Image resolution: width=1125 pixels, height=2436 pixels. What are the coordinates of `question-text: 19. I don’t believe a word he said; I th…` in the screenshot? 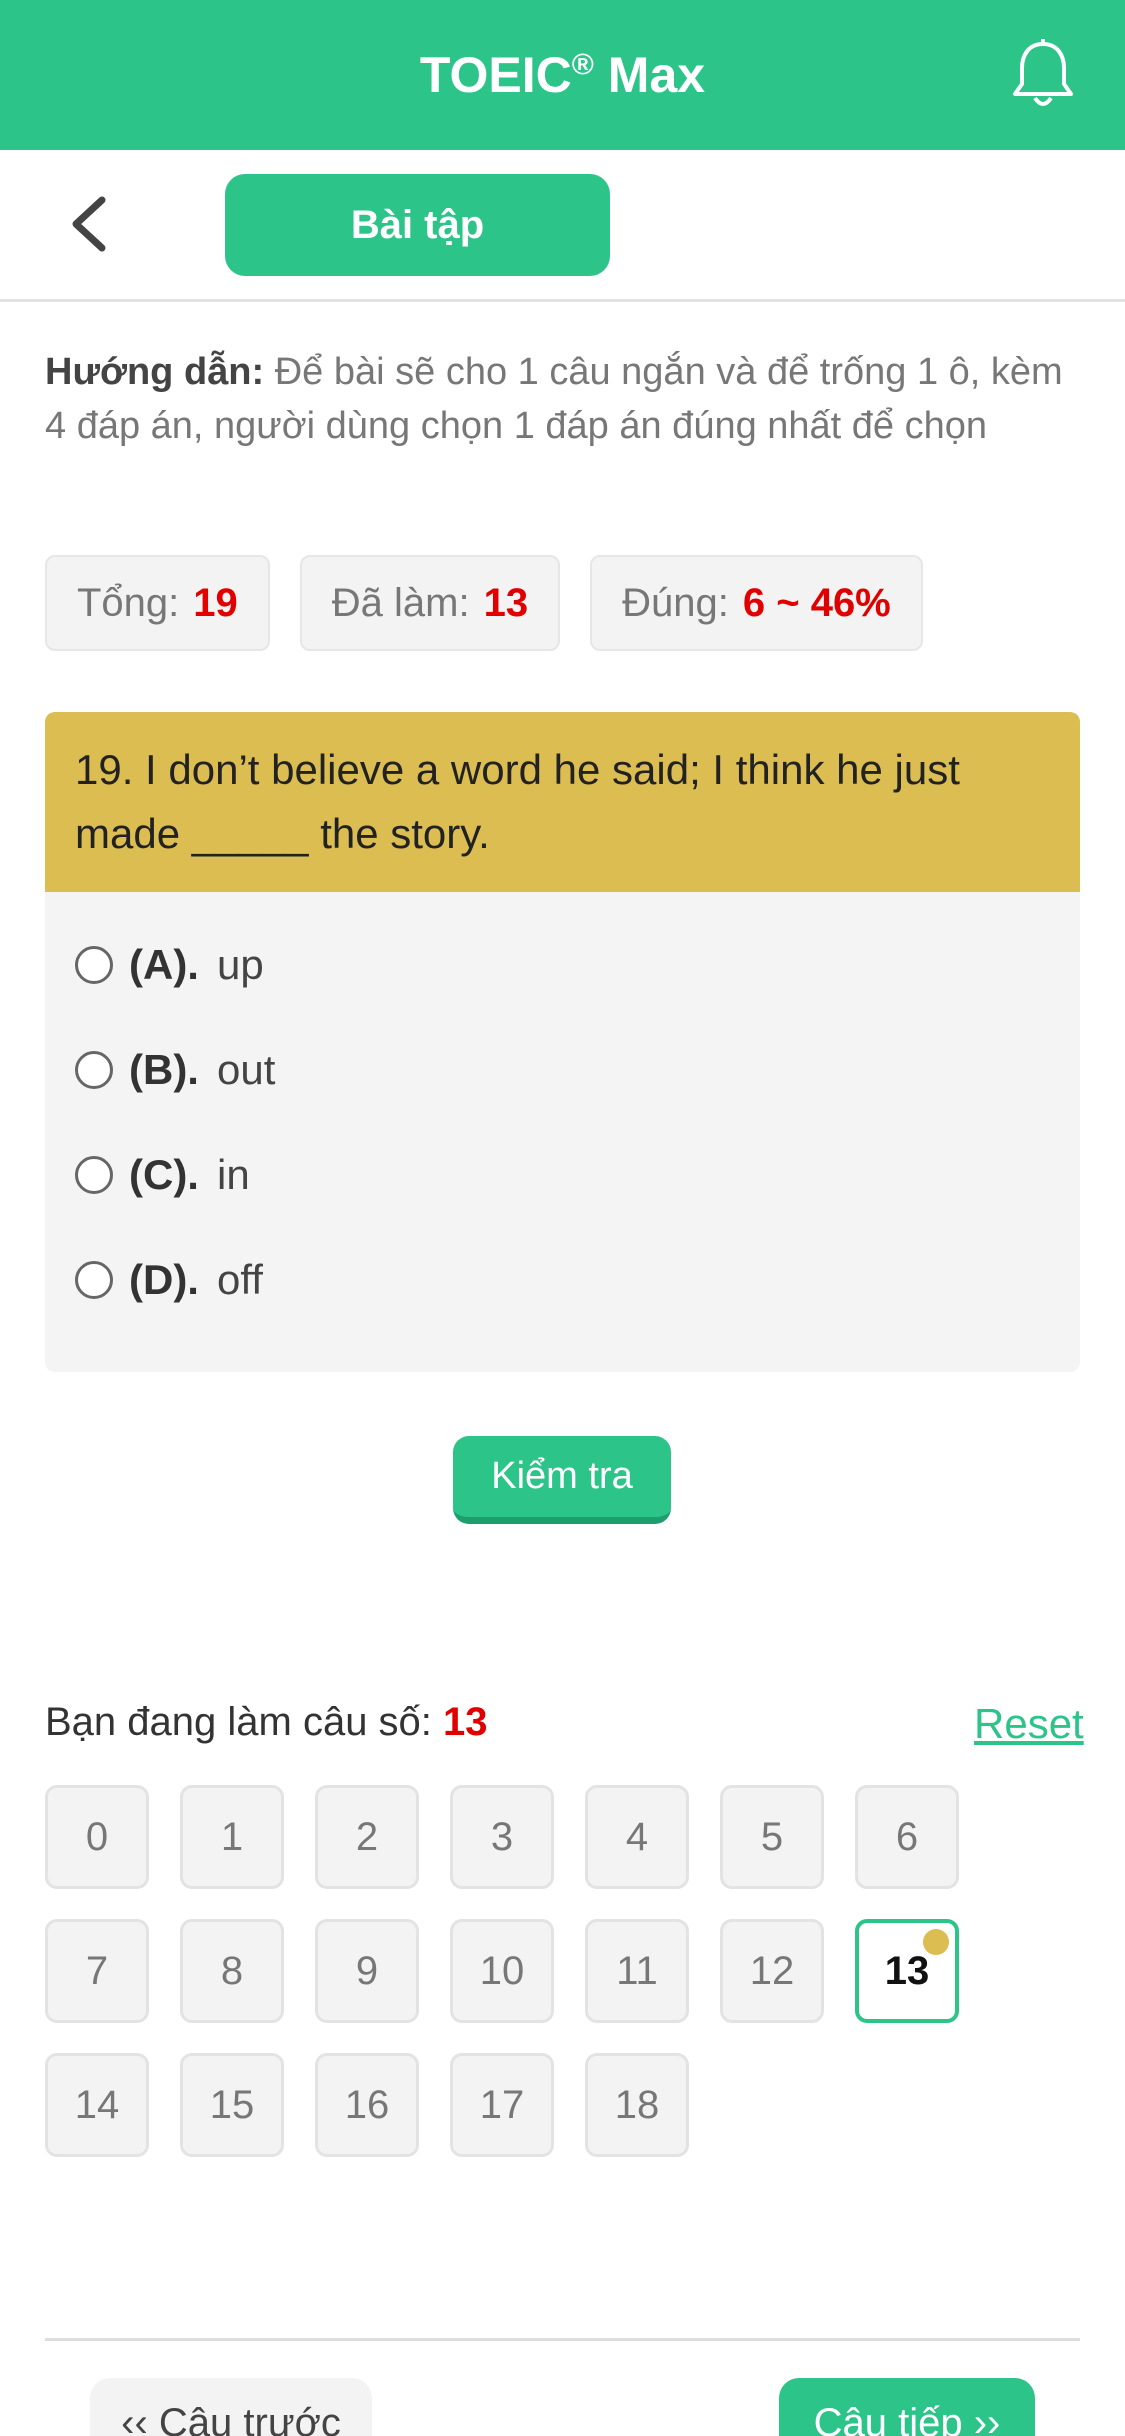 It's located at (562, 802).